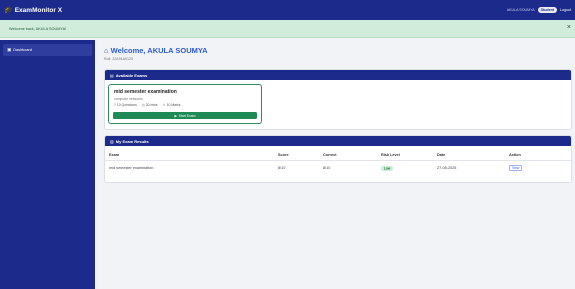 Image resolution: width=575 pixels, height=289 pixels. What do you see at coordinates (128, 98) in the screenshot?
I see `exam-subject: computer networks` at bounding box center [128, 98].